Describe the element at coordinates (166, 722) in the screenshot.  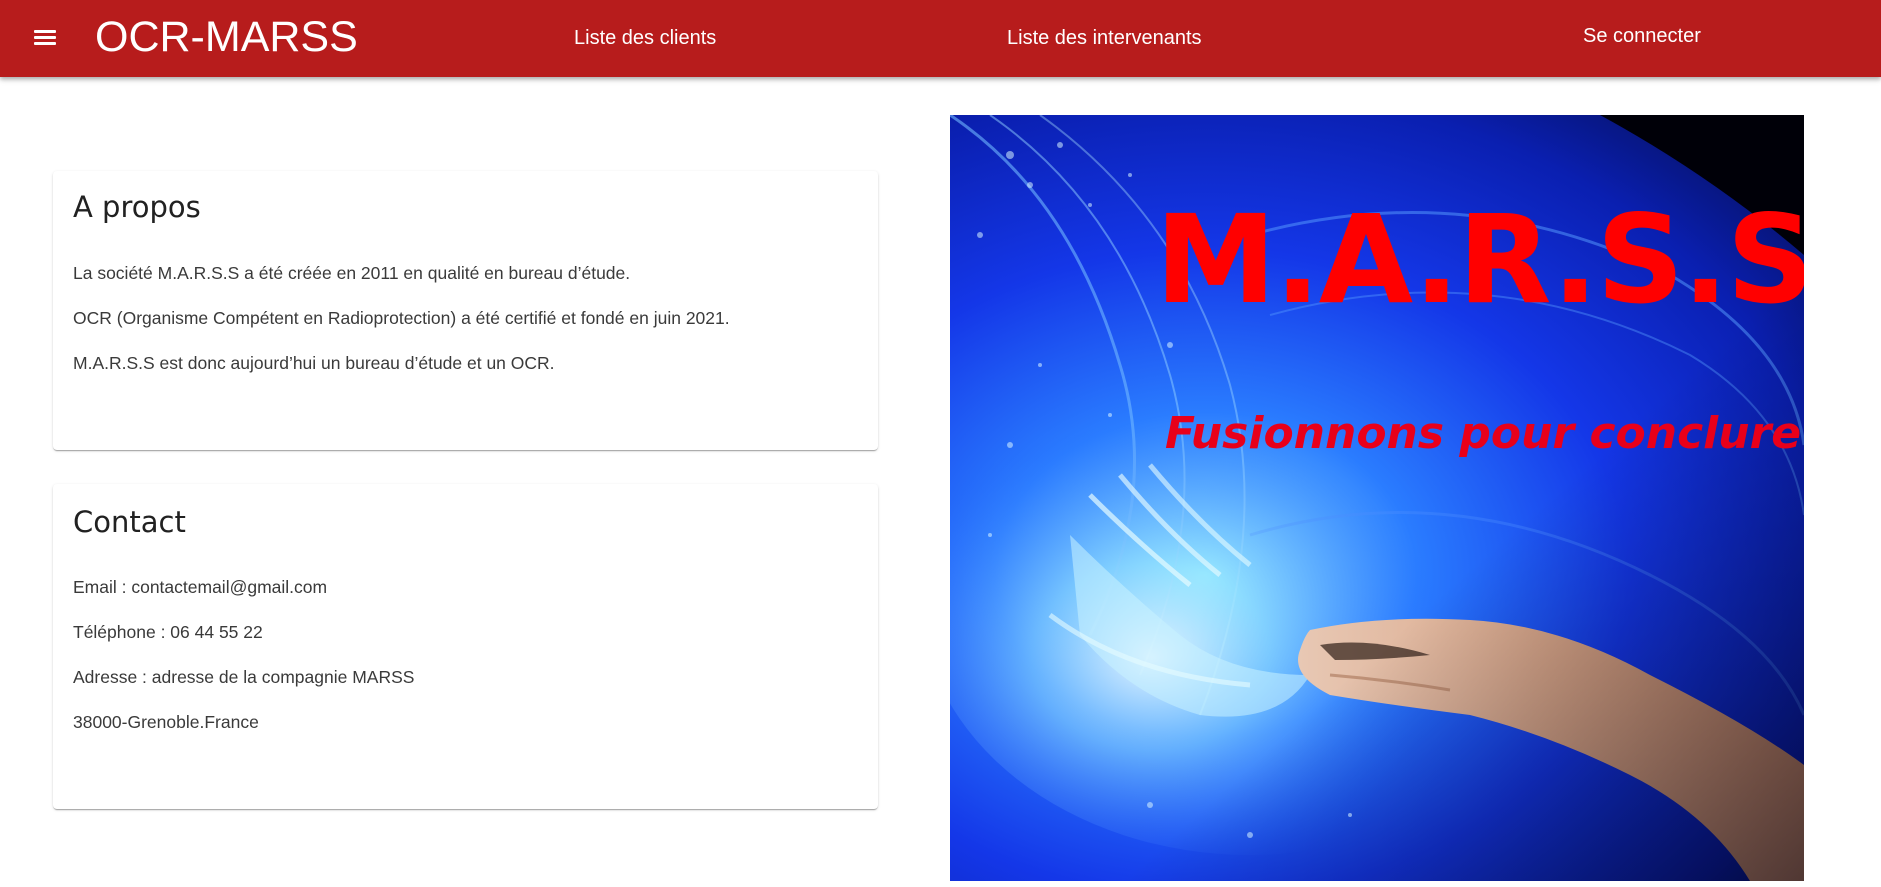
I see `contact-city: 38000-Grenoble.France` at that location.